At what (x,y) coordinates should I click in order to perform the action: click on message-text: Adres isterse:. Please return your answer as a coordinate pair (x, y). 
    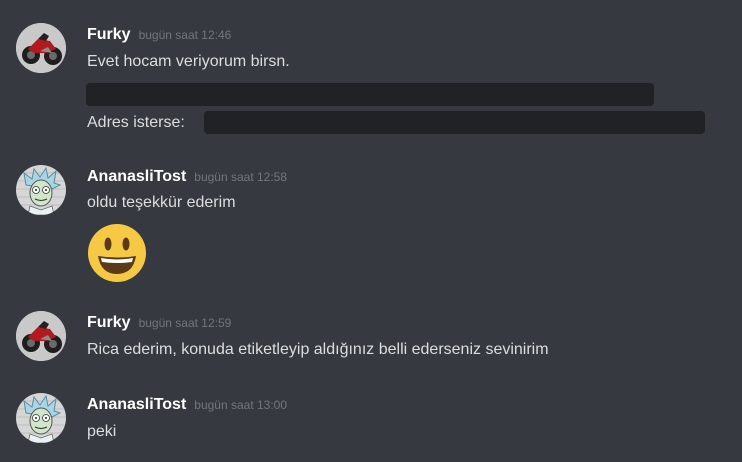
    Looking at the image, I should click on (136, 122).